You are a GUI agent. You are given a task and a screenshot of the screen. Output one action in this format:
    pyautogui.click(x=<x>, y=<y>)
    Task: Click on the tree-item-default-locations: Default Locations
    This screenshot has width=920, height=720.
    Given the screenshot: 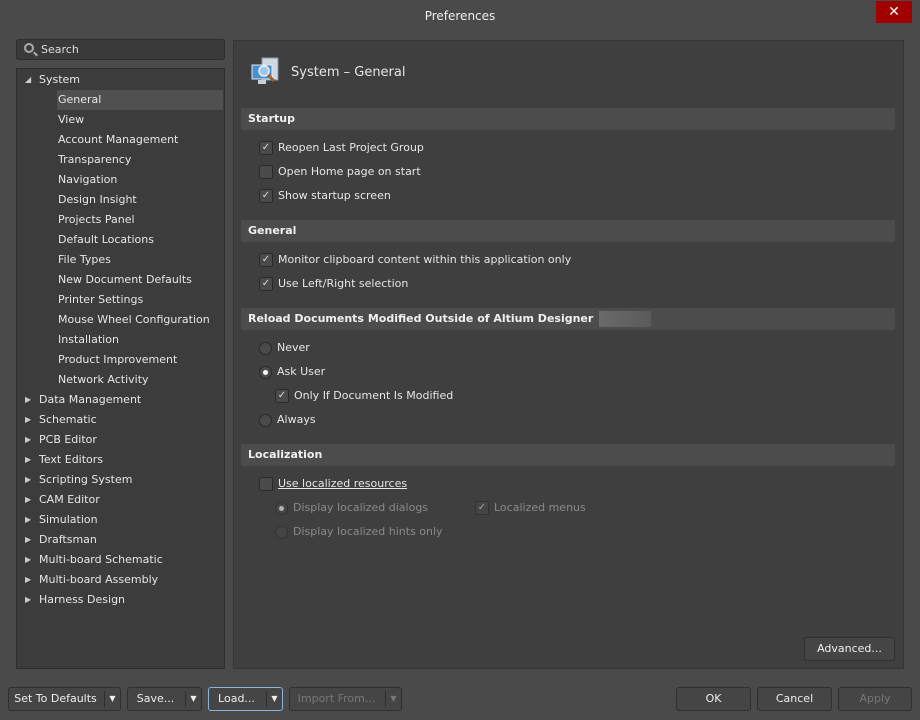 What is the action you would take?
    pyautogui.click(x=140, y=240)
    